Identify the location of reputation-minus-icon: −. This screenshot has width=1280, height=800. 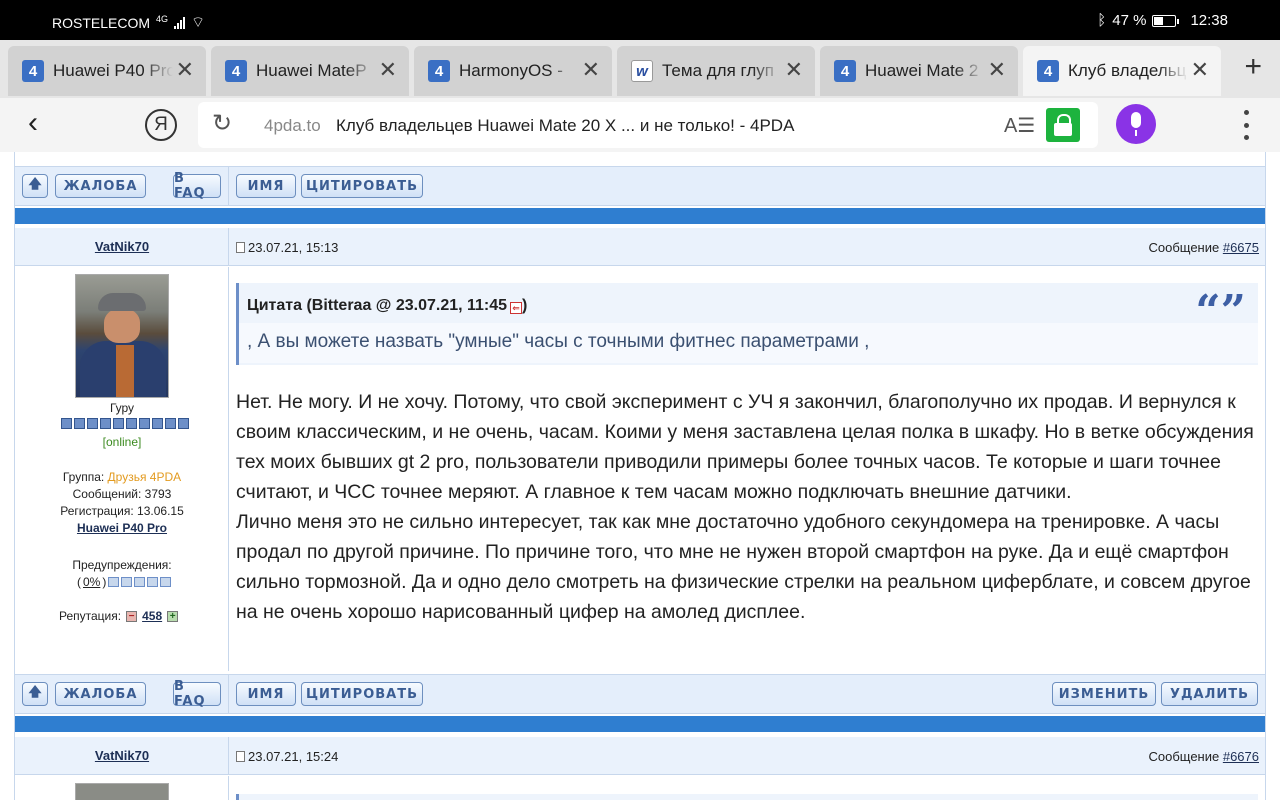
(132, 616).